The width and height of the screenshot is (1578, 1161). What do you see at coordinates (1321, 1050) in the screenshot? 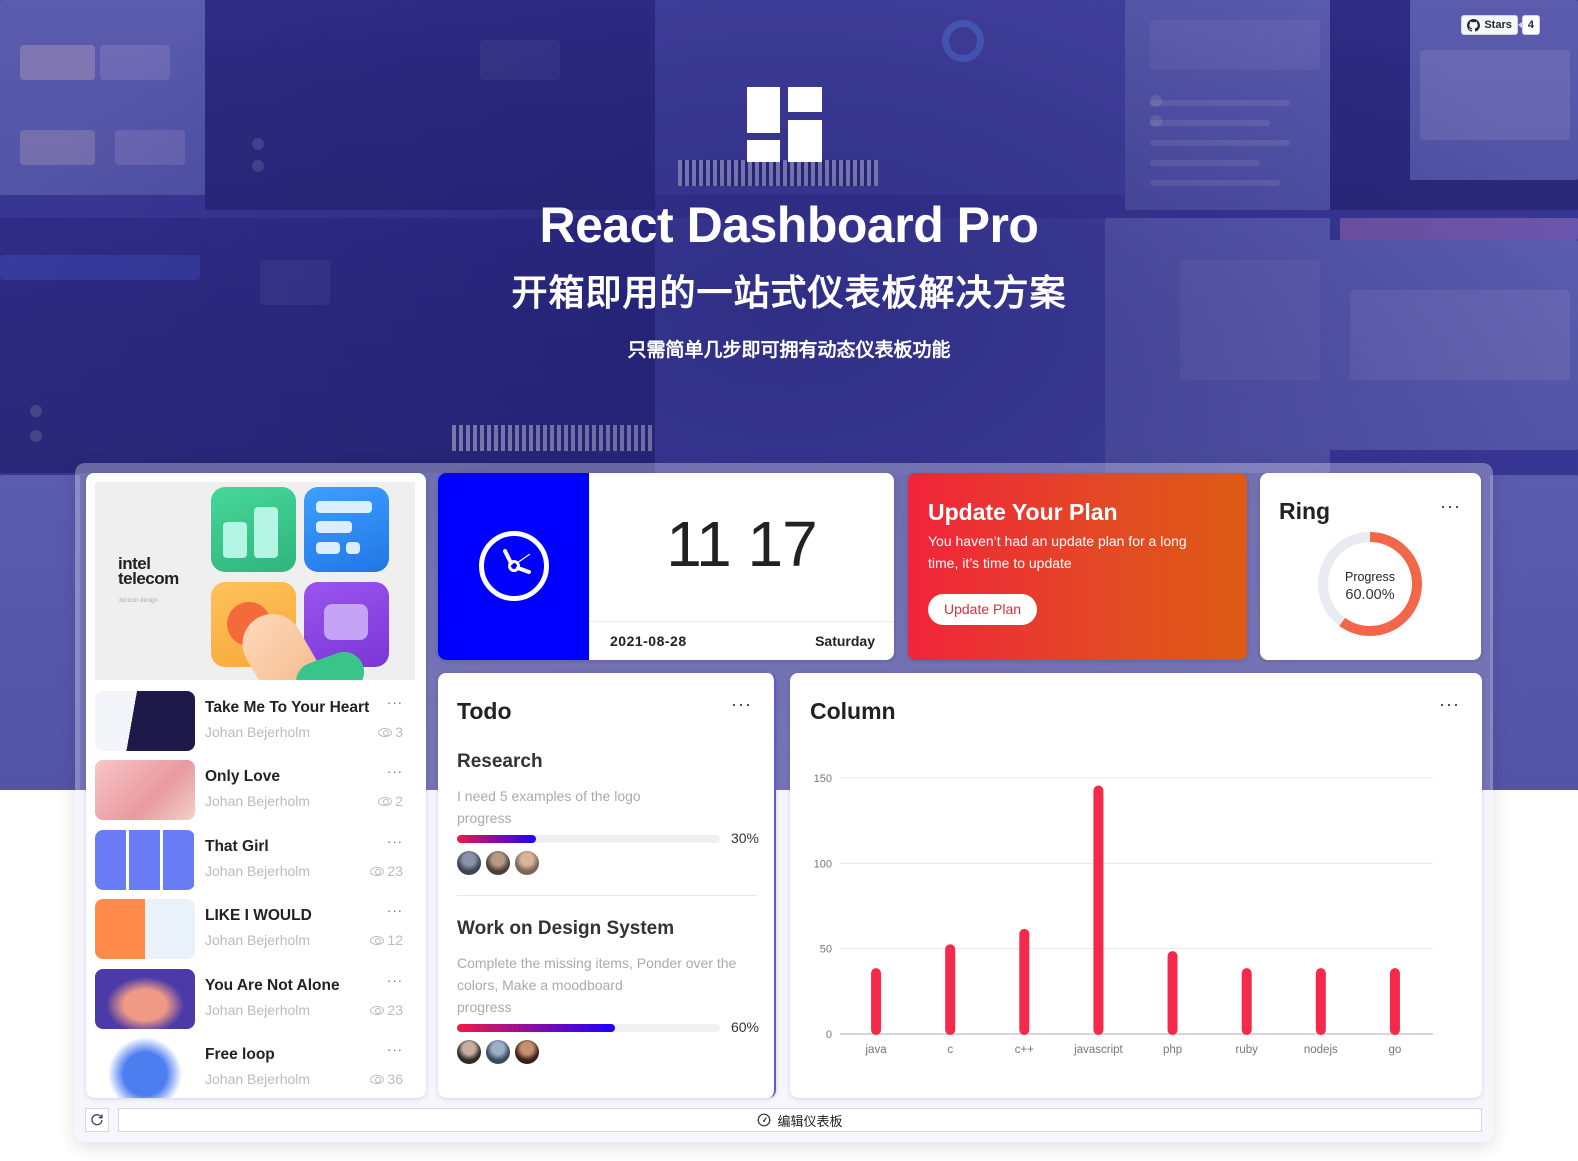
I see `x-tick-label: nodejs` at bounding box center [1321, 1050].